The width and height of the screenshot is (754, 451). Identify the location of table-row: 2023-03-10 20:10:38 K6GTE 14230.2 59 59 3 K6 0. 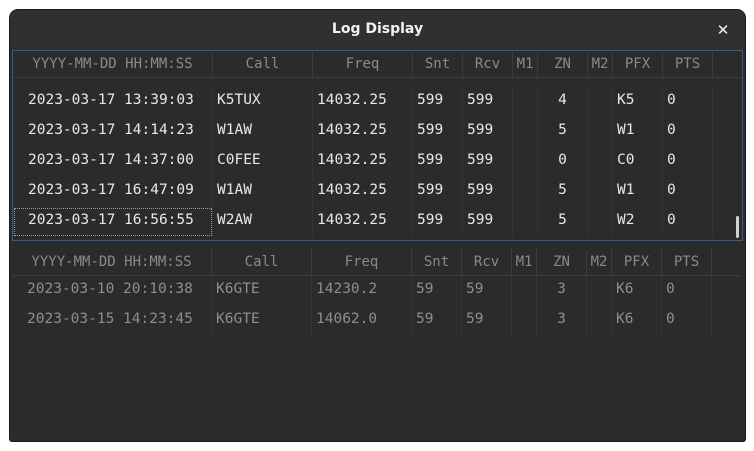
(362, 291).